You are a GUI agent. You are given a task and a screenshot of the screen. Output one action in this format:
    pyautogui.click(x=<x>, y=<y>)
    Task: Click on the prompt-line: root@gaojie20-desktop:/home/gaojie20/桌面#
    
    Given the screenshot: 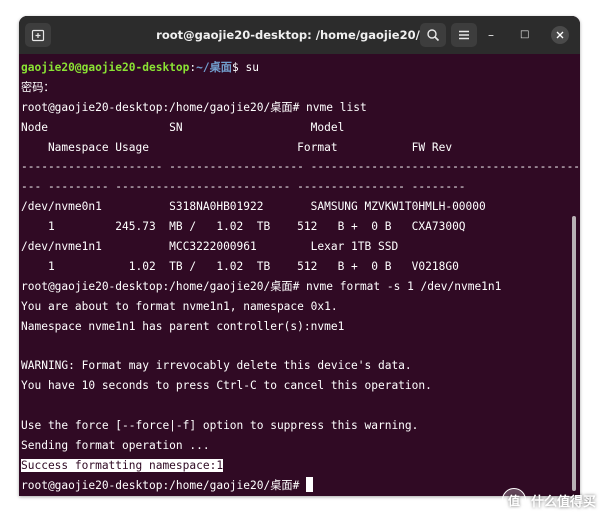 What is the action you would take?
    pyautogui.click(x=164, y=485)
    